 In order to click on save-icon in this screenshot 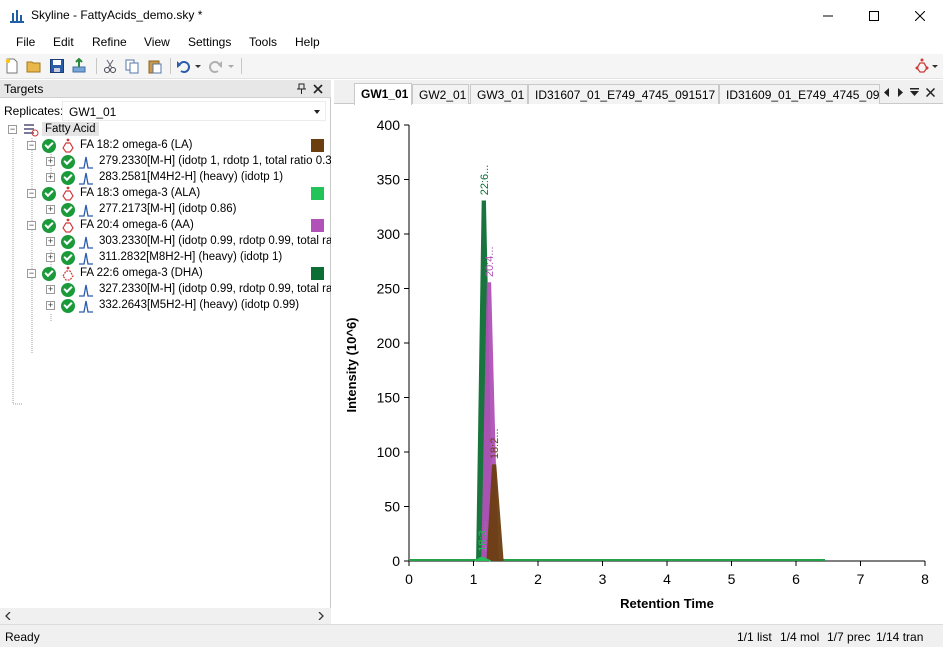, I will do `click(57, 66)`.